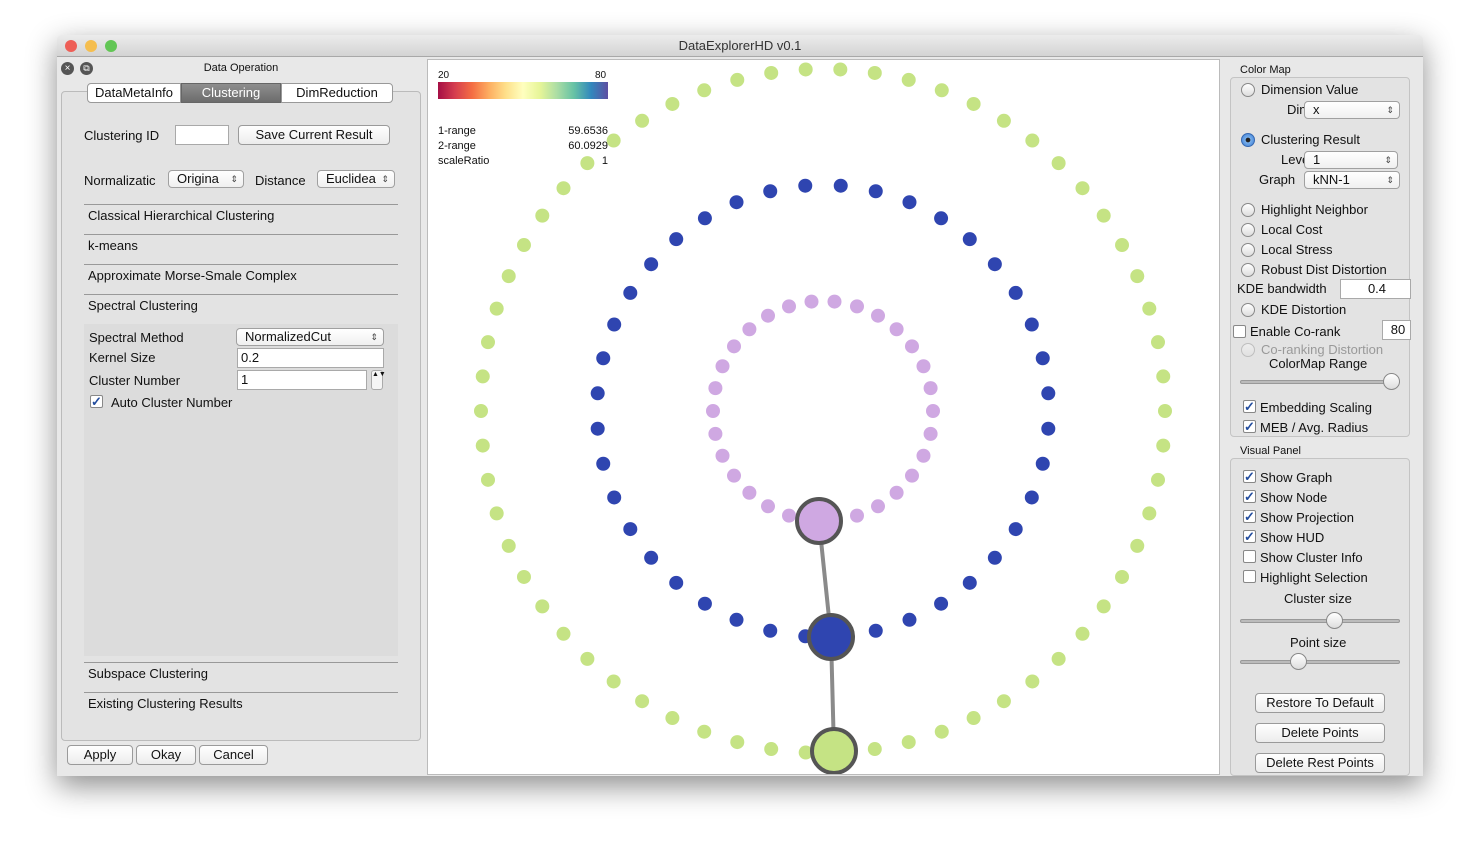 This screenshot has height=856, width=1480. Describe the element at coordinates (1396, 330) in the screenshot. I see `corank-input: 80` at that location.